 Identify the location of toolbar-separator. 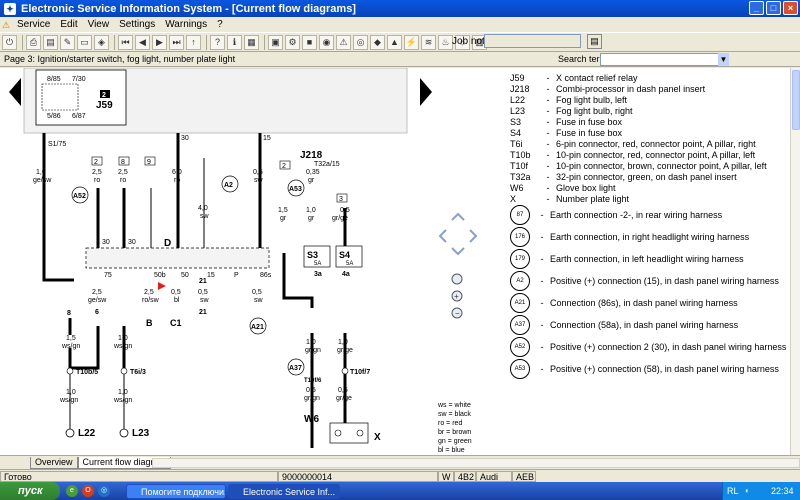
(206, 42).